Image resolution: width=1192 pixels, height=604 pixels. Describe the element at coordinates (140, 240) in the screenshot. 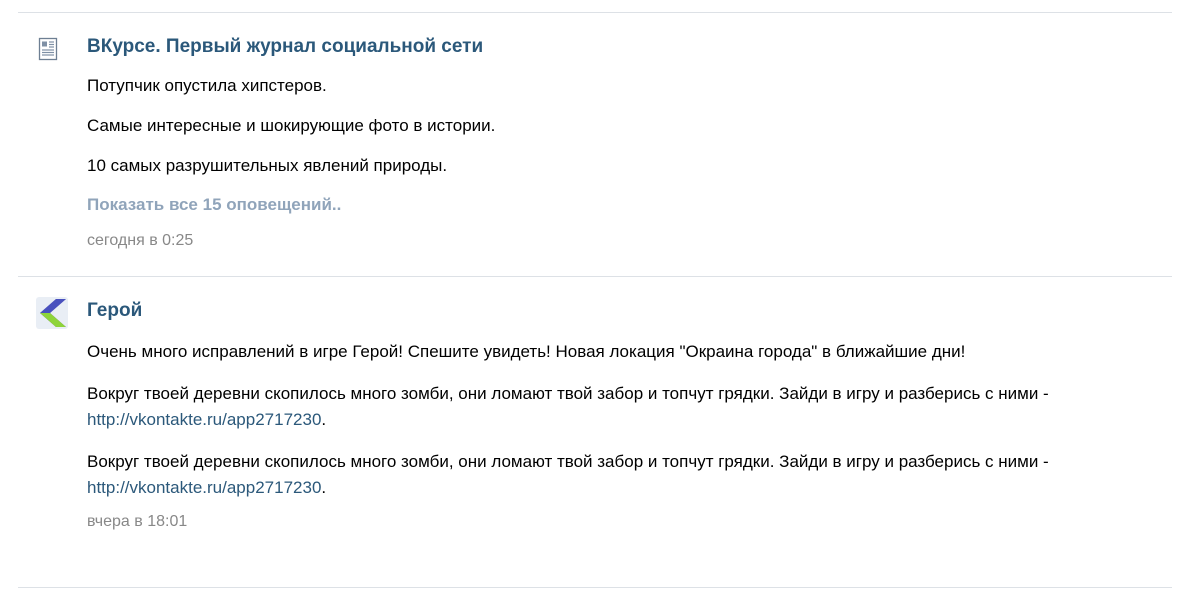

I see `timestamp: сегодня в 0:25` at that location.